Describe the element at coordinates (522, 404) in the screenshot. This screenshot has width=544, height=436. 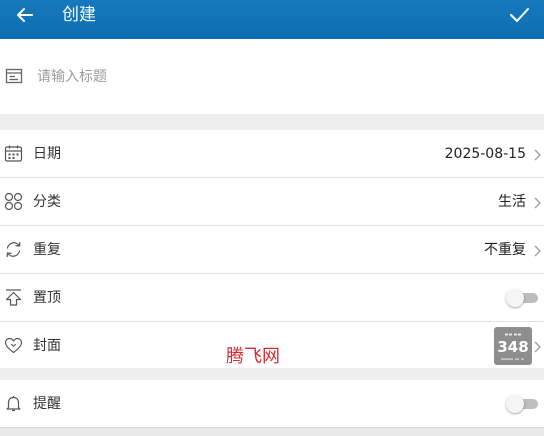
I see `reminder-toggle` at that location.